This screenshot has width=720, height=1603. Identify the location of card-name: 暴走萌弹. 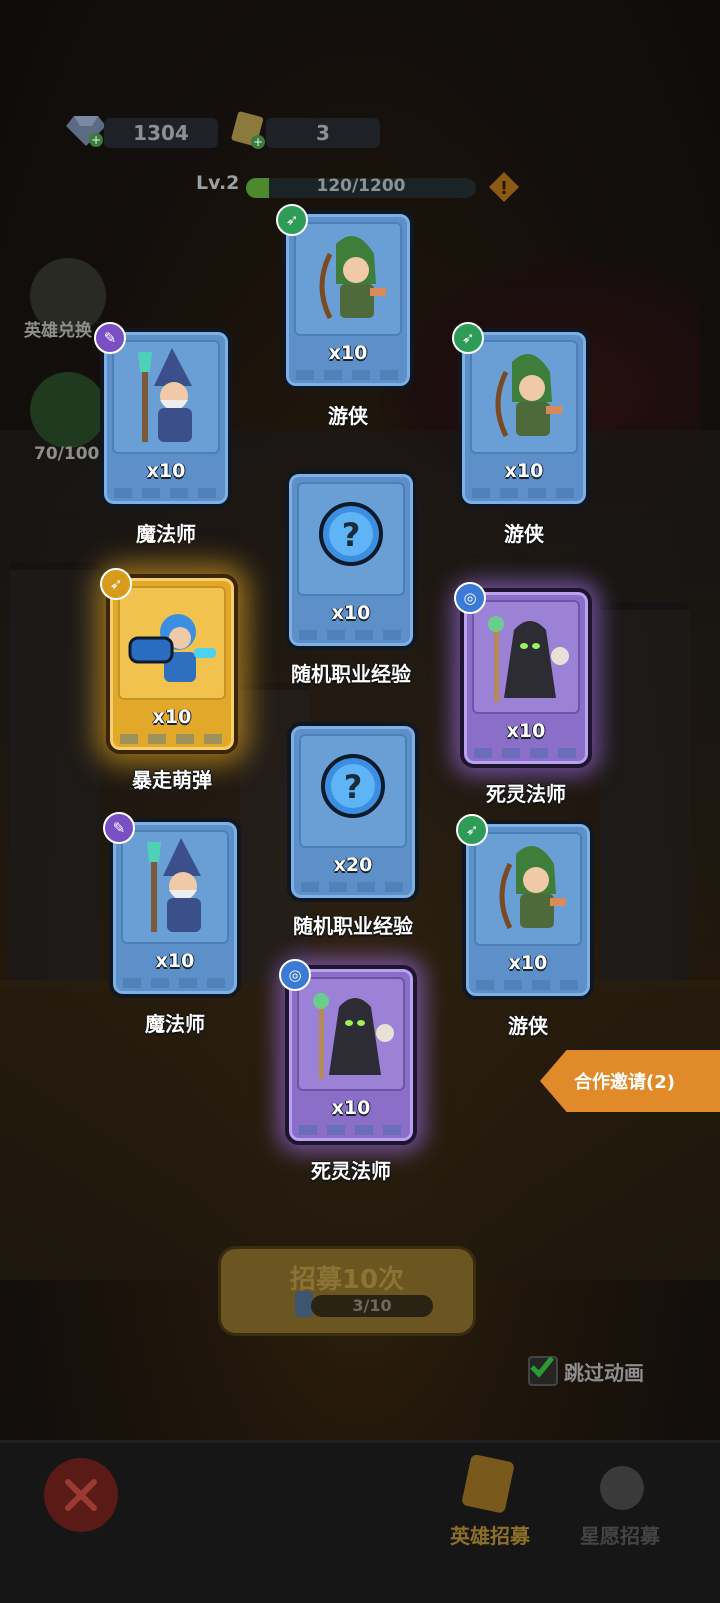
(172, 780).